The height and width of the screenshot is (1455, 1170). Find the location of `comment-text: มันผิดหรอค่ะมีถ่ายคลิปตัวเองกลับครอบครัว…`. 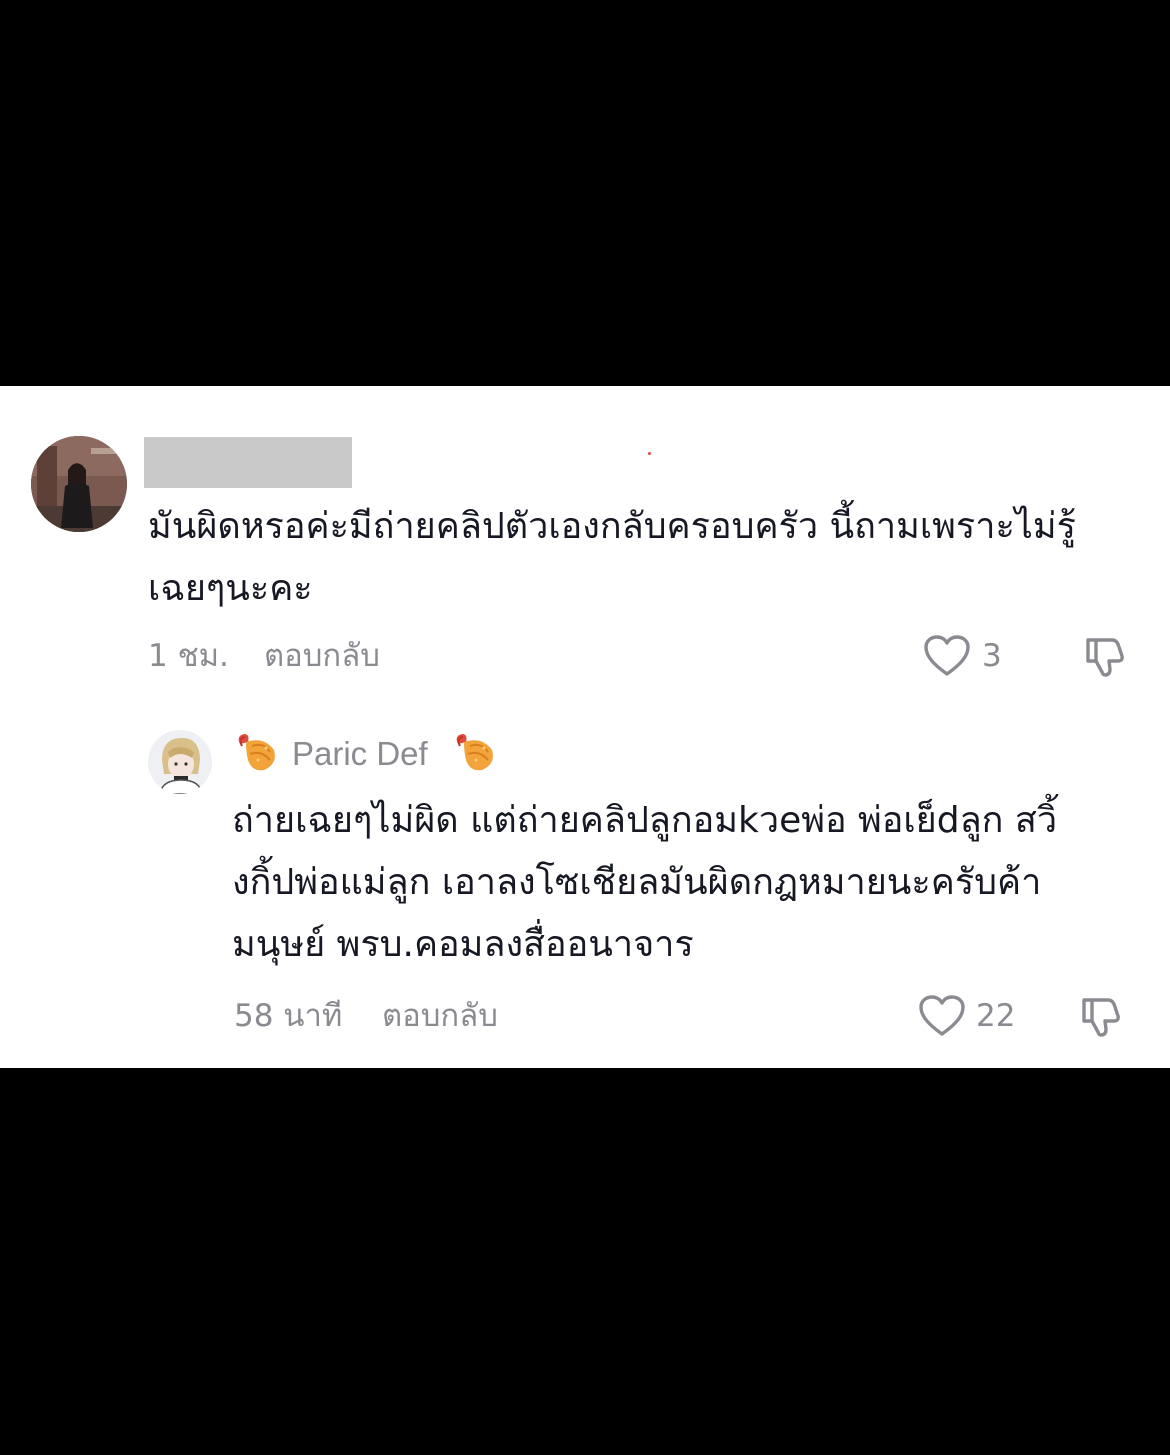

comment-text: มันผิดหรอค่ะมีถ่ายคลิปตัวเองกลับครอบครัว… is located at coordinates (612, 557).